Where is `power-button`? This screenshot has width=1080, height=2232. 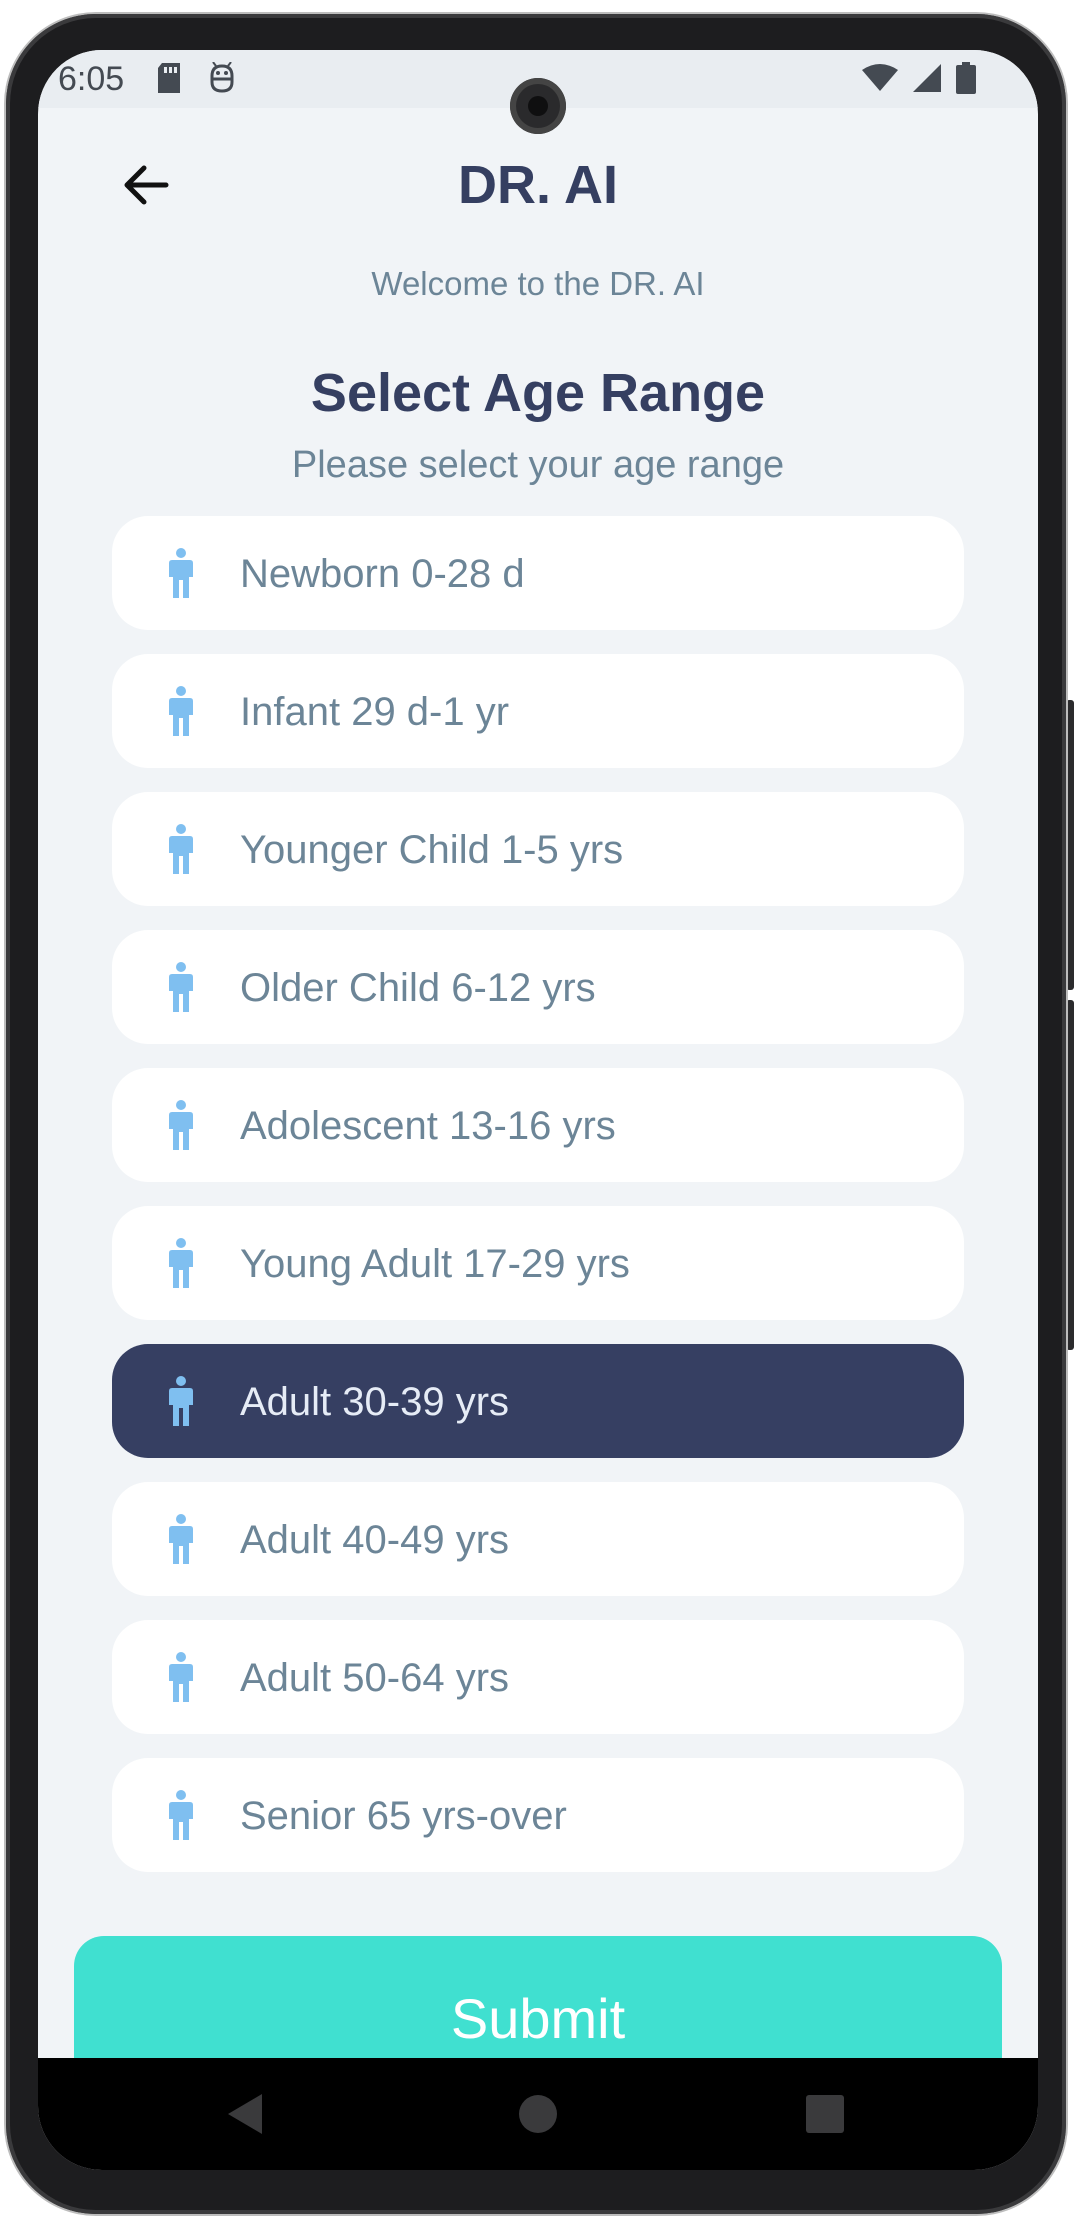 power-button is located at coordinates (1070, 1175).